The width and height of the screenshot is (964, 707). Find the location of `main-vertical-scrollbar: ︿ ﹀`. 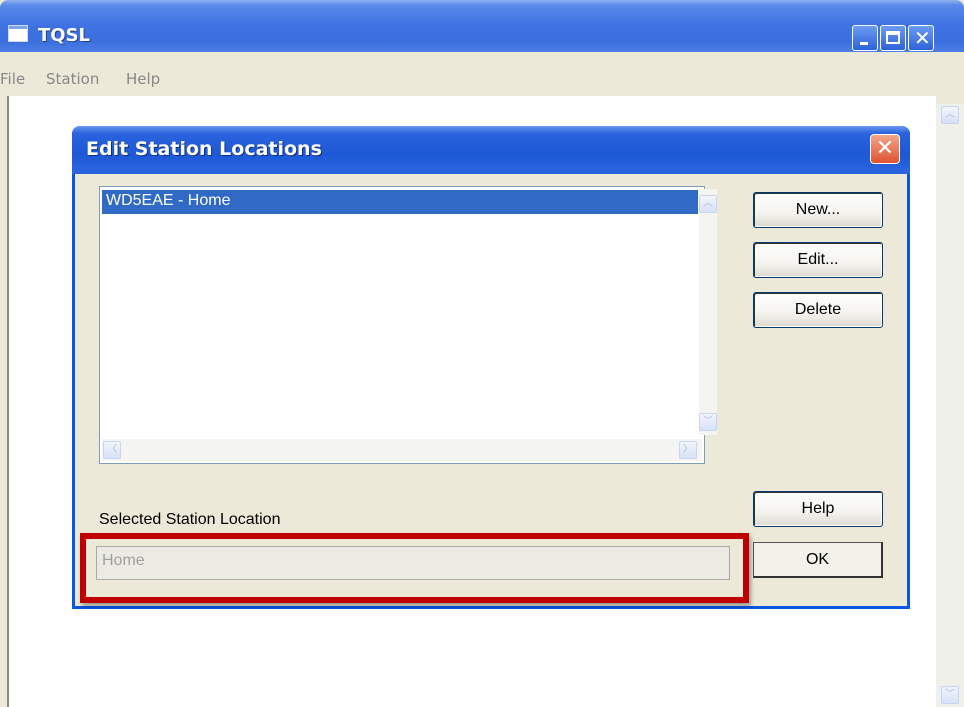

main-vertical-scrollbar: ︿ ﹀ is located at coordinates (950, 405).